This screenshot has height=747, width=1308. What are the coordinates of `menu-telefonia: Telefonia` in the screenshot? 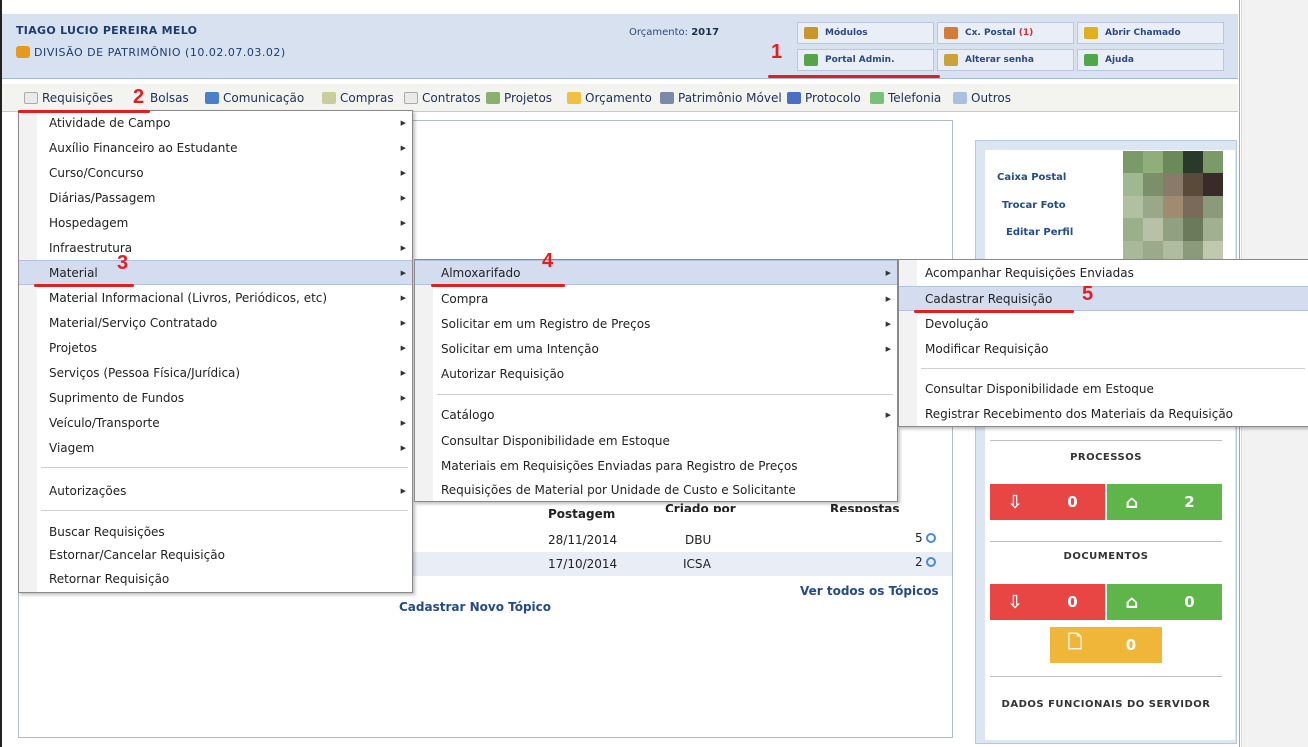 It's located at (905, 98).